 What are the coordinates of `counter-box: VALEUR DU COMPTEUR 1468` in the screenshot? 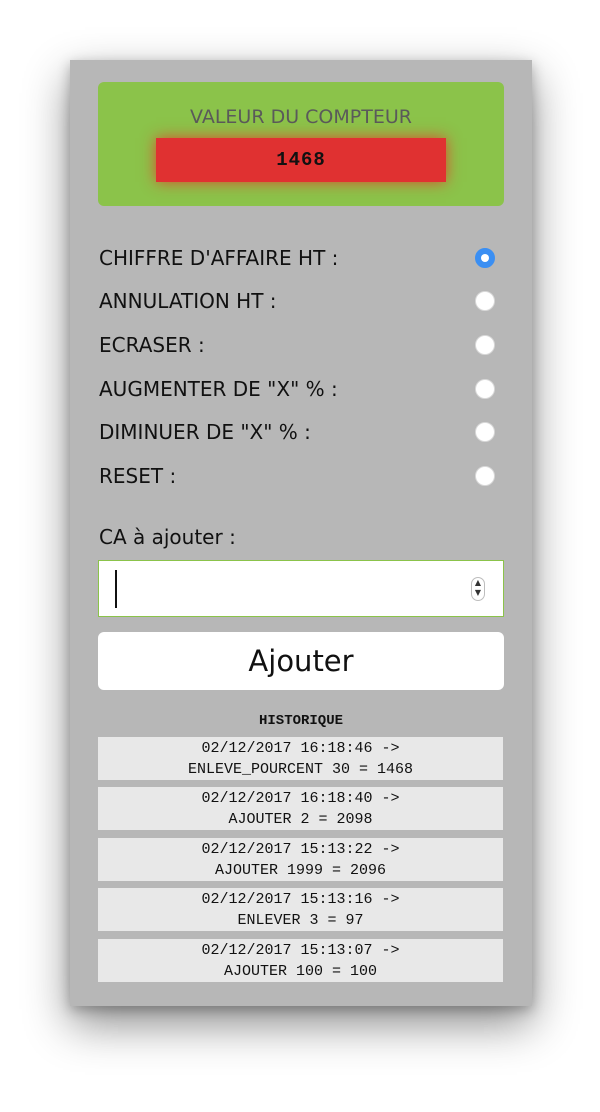 It's located at (301, 144).